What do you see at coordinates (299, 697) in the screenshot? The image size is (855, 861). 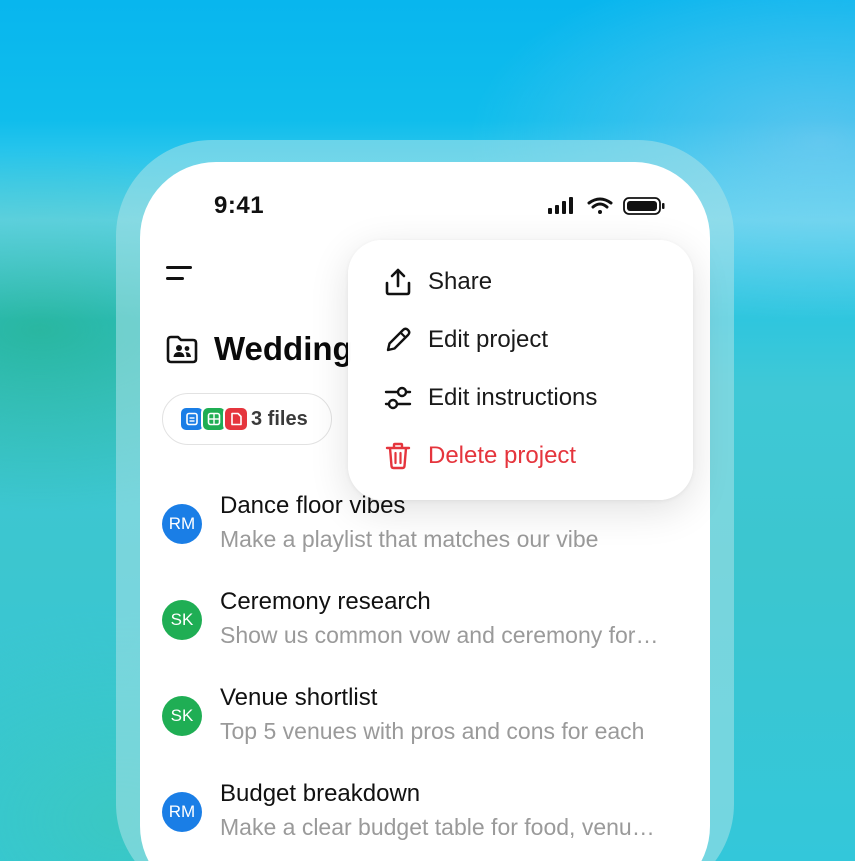 I see `chat-title: Venue shortlist` at bounding box center [299, 697].